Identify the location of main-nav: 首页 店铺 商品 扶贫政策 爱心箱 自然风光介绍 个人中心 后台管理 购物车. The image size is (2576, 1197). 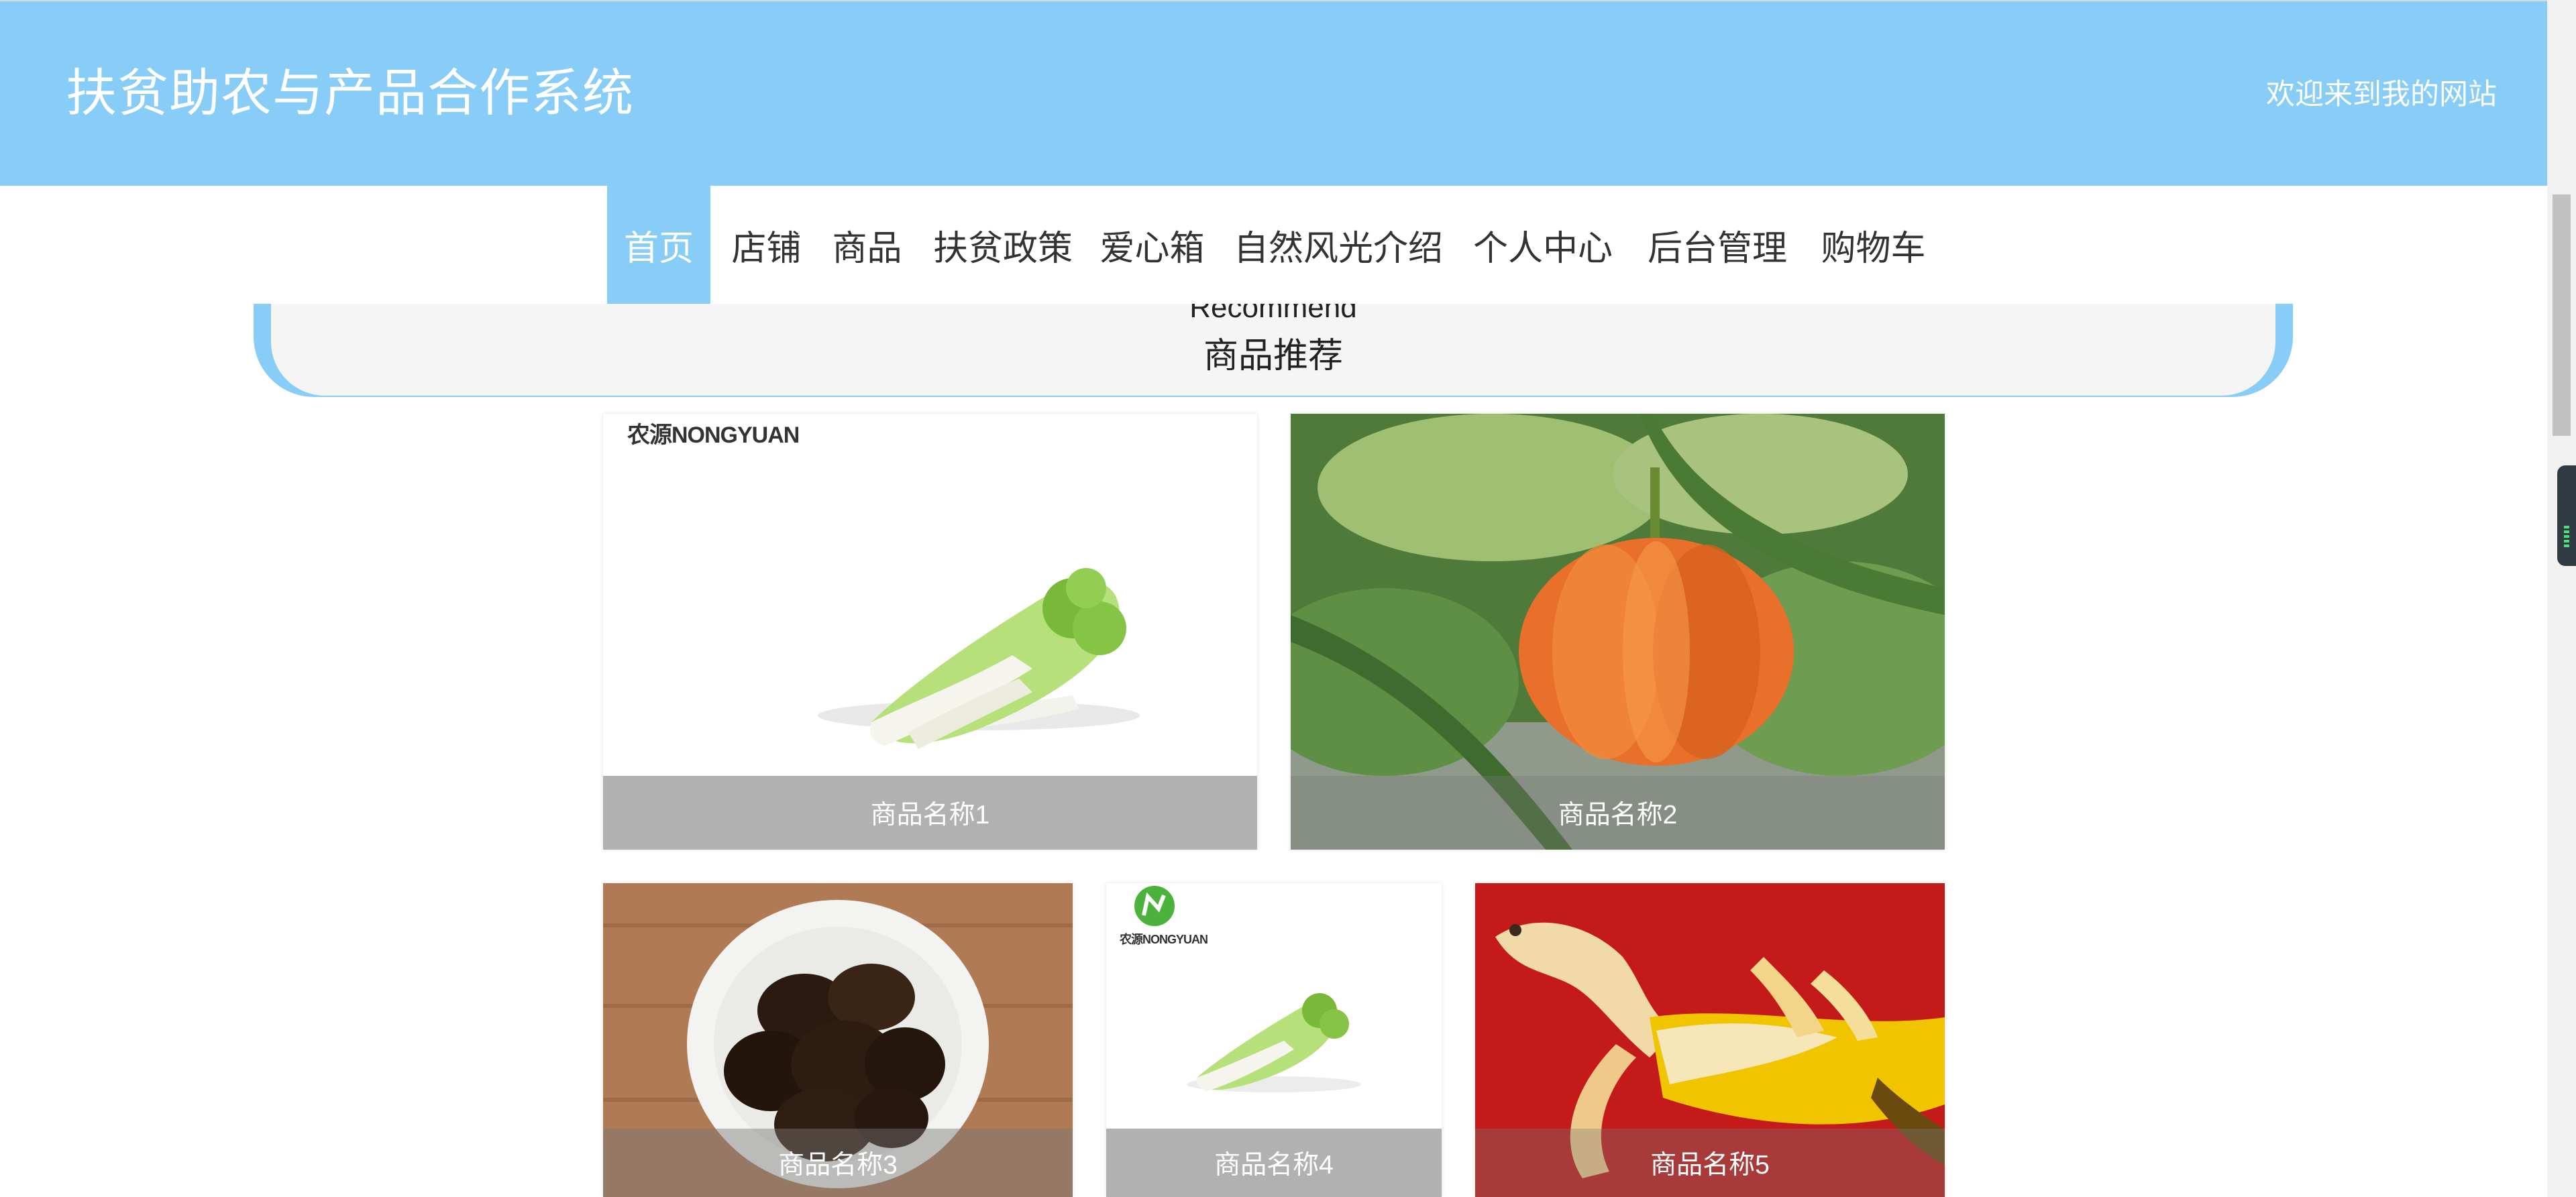
(1273, 245).